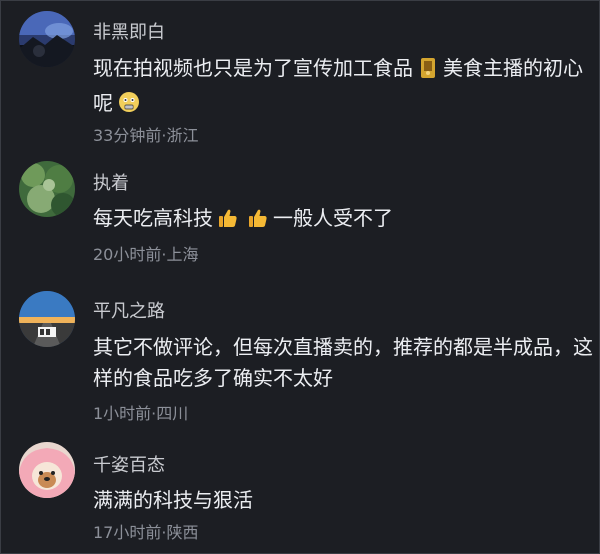 The height and width of the screenshot is (554, 600). What do you see at coordinates (213, 378) in the screenshot?
I see `comment-text-line: 样的食品吃多了确实不太好` at bounding box center [213, 378].